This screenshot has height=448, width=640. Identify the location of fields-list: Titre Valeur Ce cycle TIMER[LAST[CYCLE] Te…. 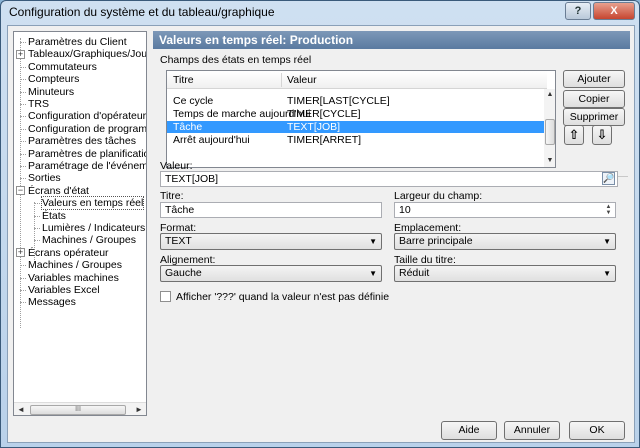
(361, 119).